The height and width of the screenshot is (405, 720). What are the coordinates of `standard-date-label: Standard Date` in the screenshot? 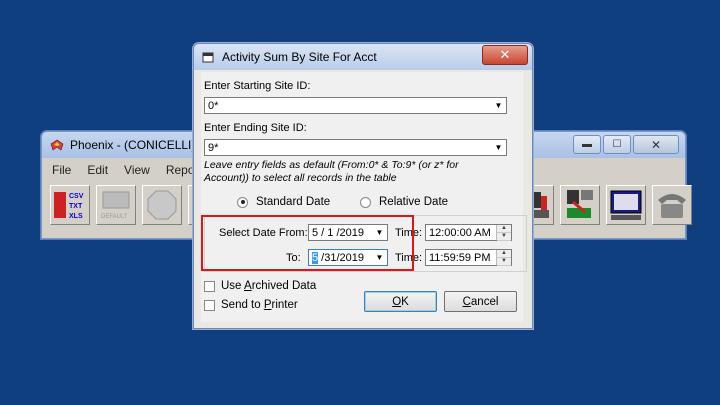 It's located at (293, 202).